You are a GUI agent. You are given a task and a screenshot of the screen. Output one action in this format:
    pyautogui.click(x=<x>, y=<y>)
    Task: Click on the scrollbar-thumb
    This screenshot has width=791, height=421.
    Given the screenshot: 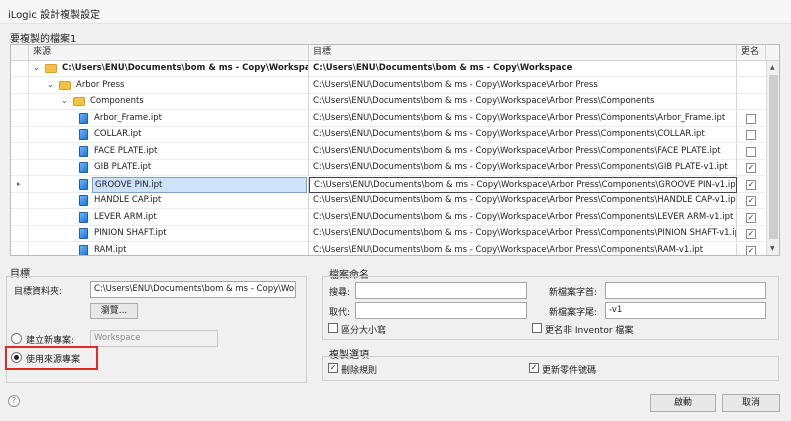 What is the action you would take?
    pyautogui.click(x=773, y=157)
    